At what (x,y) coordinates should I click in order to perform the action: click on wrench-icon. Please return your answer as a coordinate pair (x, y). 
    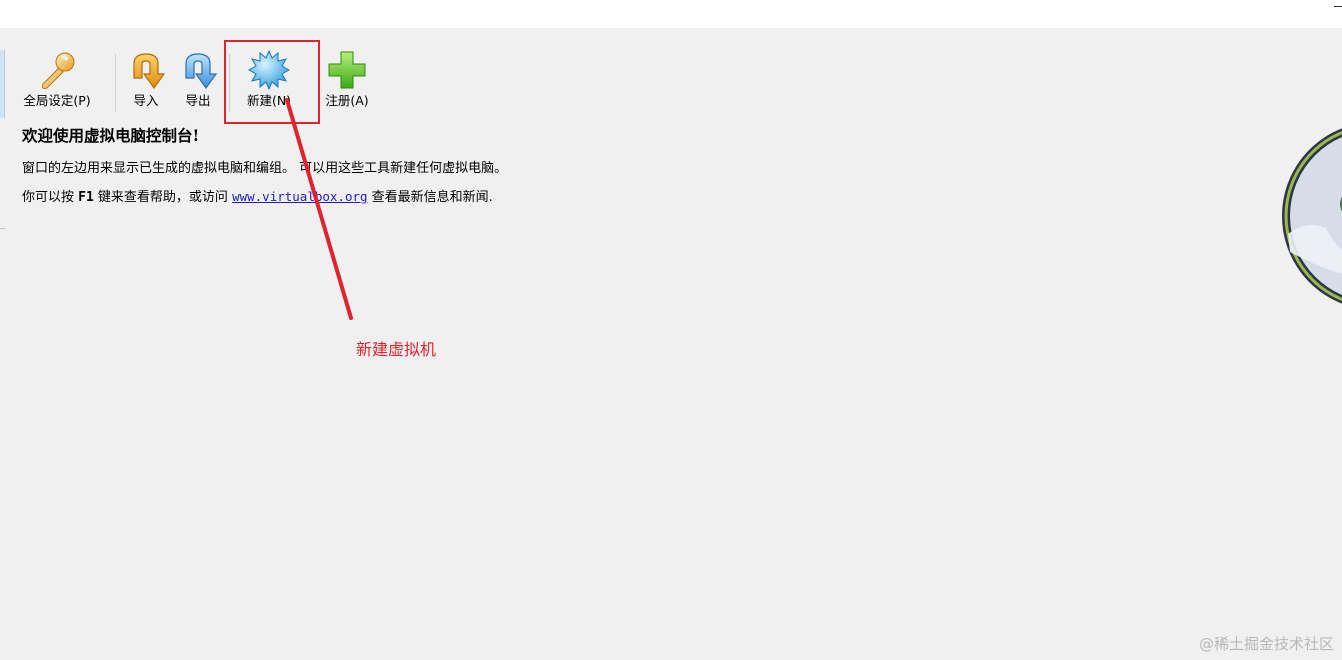
    Looking at the image, I should click on (58, 70).